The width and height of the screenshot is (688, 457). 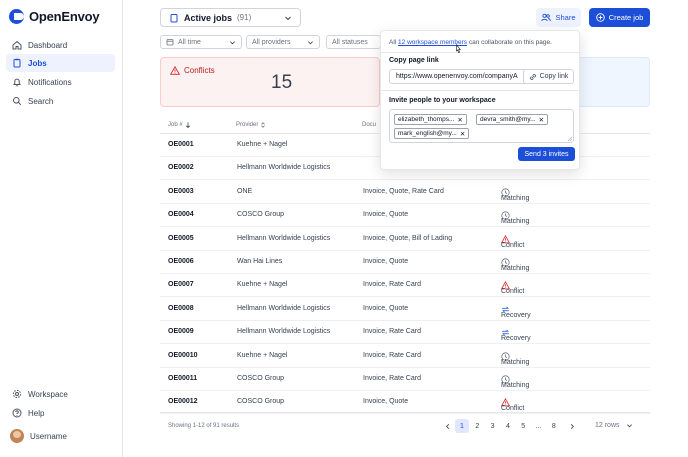 What do you see at coordinates (462, 426) in the screenshot?
I see `page-button: 1` at bounding box center [462, 426].